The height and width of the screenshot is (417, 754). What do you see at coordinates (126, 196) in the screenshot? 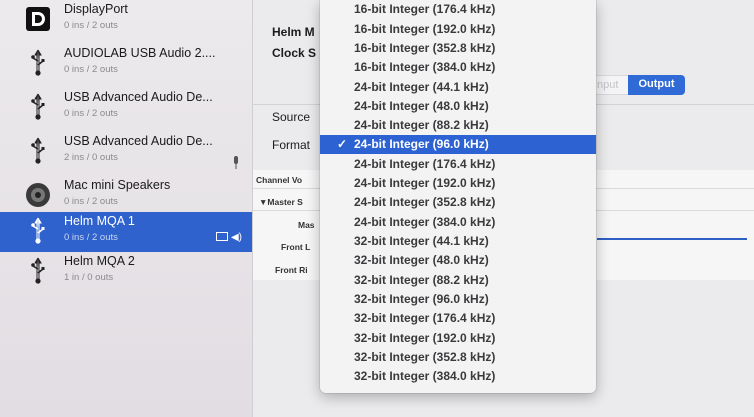
I see `device-item-mac-mini-speakers: Mac mini Speakers 0 ins / 2 outs` at bounding box center [126, 196].